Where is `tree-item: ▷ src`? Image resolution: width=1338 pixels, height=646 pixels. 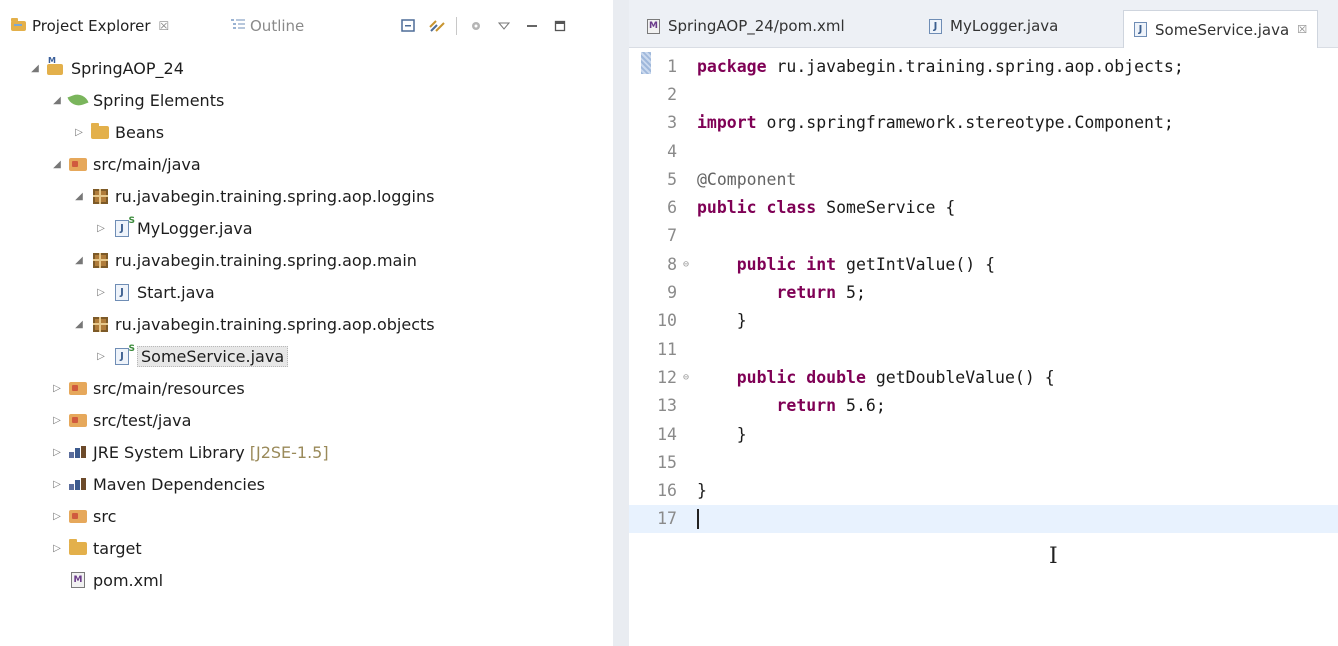 tree-item: ▷ src is located at coordinates (306, 516).